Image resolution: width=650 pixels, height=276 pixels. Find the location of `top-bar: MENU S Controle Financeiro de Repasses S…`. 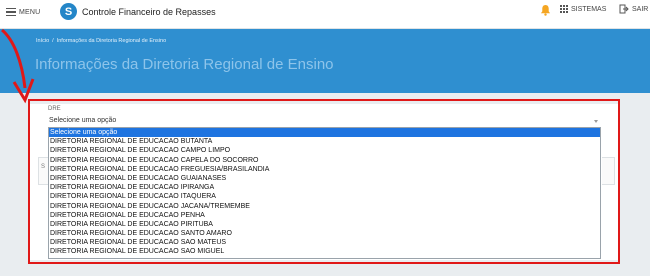

top-bar: MENU S Controle Financeiro de Repasses S… is located at coordinates (325, 14).